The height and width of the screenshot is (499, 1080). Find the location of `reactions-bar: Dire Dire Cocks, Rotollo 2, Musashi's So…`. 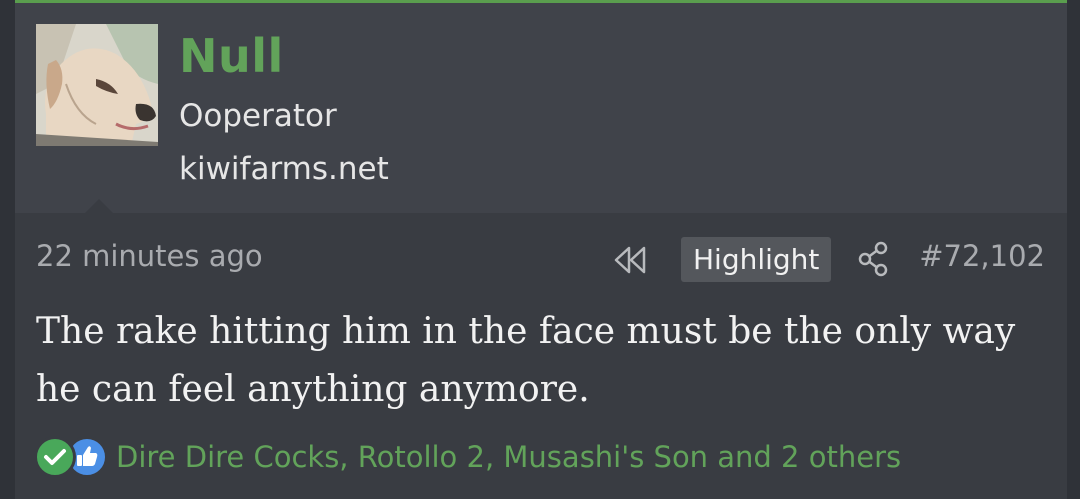

reactions-bar: Dire Dire Cocks, Rotollo 2, Musashi's So… is located at coordinates (467, 457).